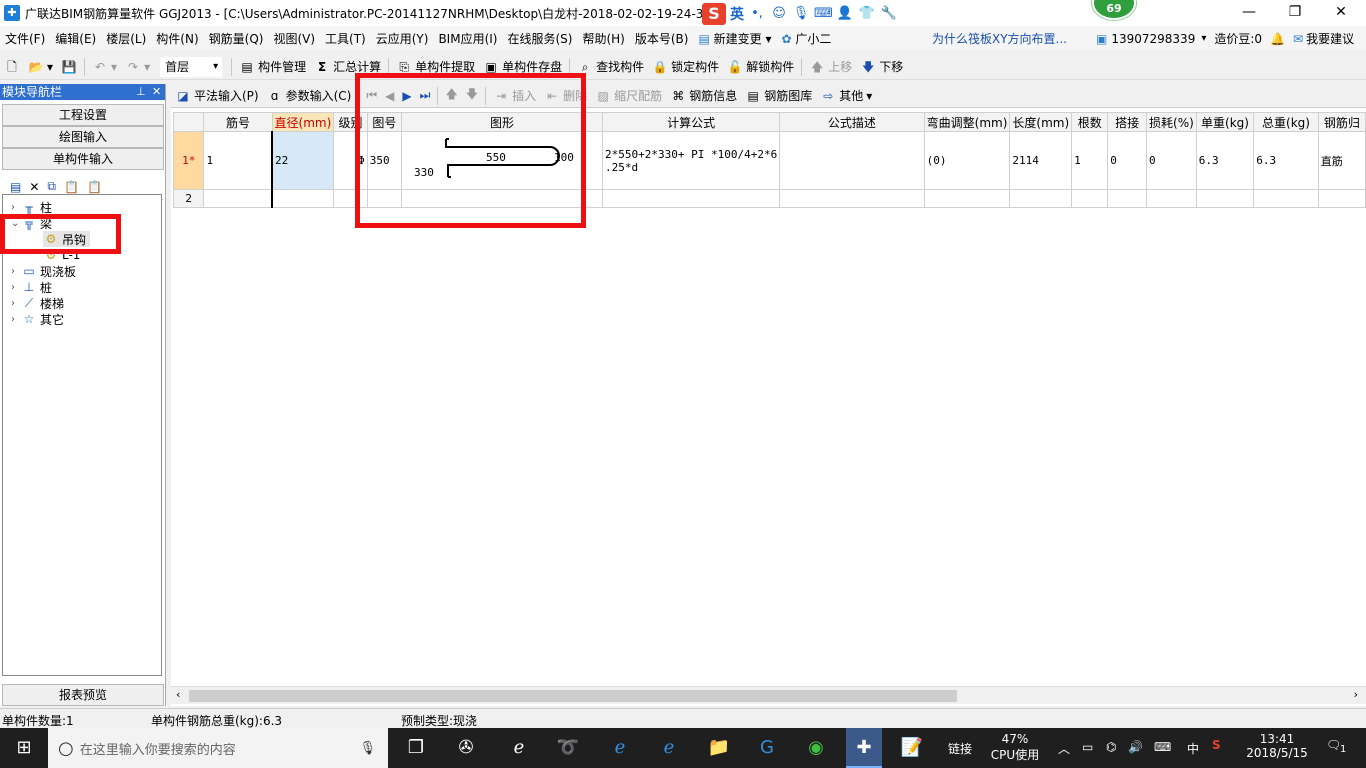 The image size is (1366, 768). Describe the element at coordinates (15, 187) in the screenshot. I see `properties-icon: ▤` at that location.